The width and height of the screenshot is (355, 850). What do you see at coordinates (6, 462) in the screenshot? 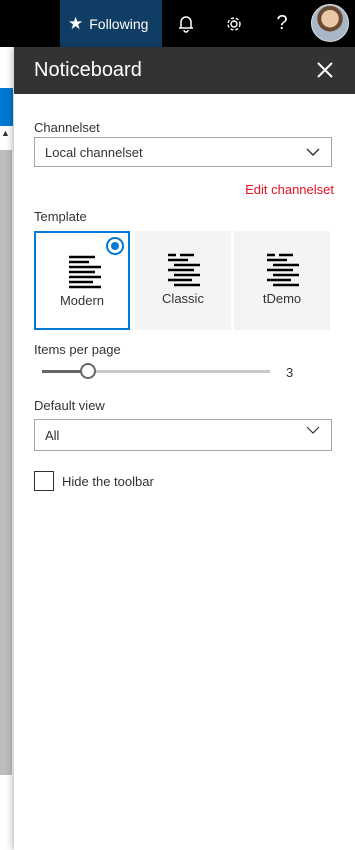
I see `page-scrollbar` at bounding box center [6, 462].